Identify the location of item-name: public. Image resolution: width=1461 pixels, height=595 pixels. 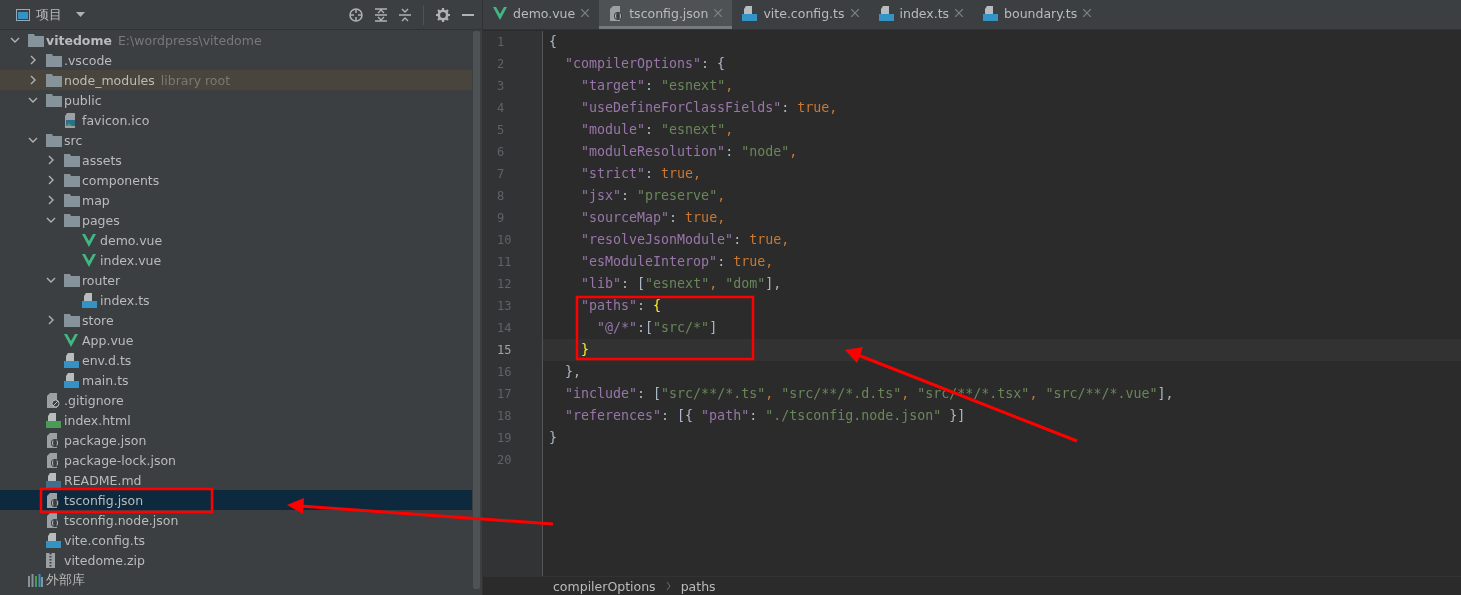
(83, 100).